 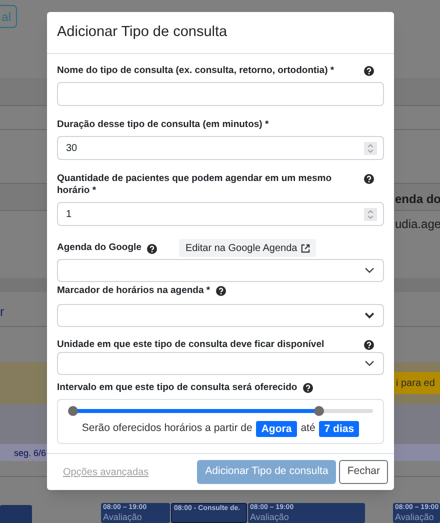 What do you see at coordinates (220, 94) in the screenshot?
I see `text-input-field` at bounding box center [220, 94].